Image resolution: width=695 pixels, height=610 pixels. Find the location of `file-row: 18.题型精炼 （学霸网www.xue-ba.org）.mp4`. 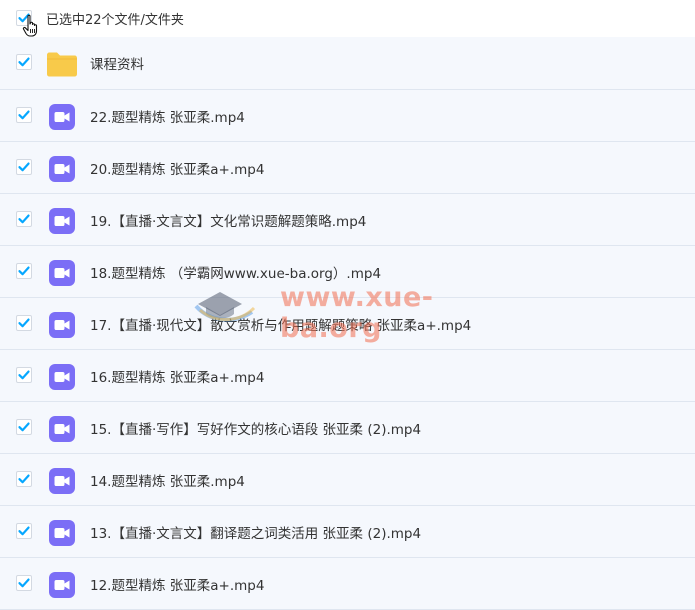

file-row: 18.题型精炼 （学霸网www.xue-ba.org）.mp4 is located at coordinates (347, 272).